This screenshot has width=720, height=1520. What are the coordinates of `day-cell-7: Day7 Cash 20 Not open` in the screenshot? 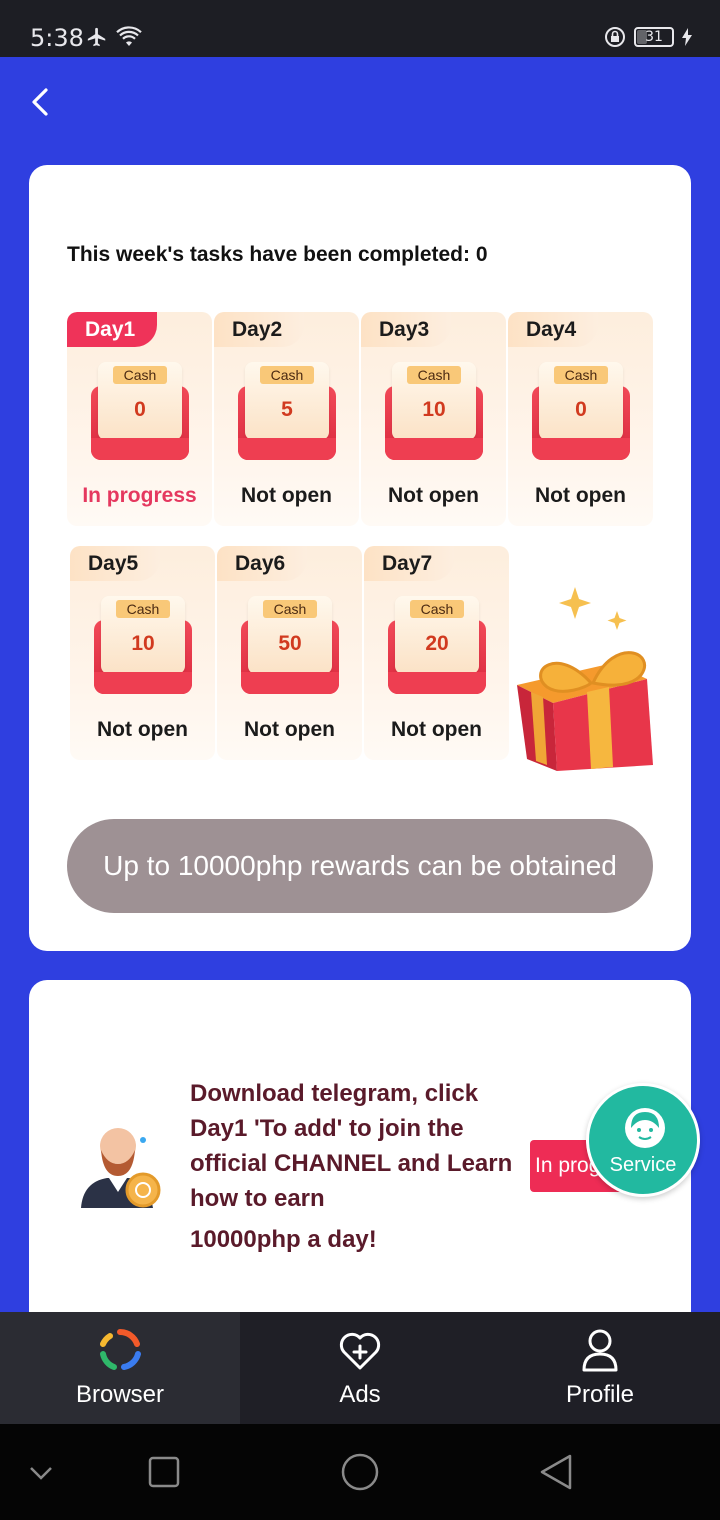 It's located at (436, 653).